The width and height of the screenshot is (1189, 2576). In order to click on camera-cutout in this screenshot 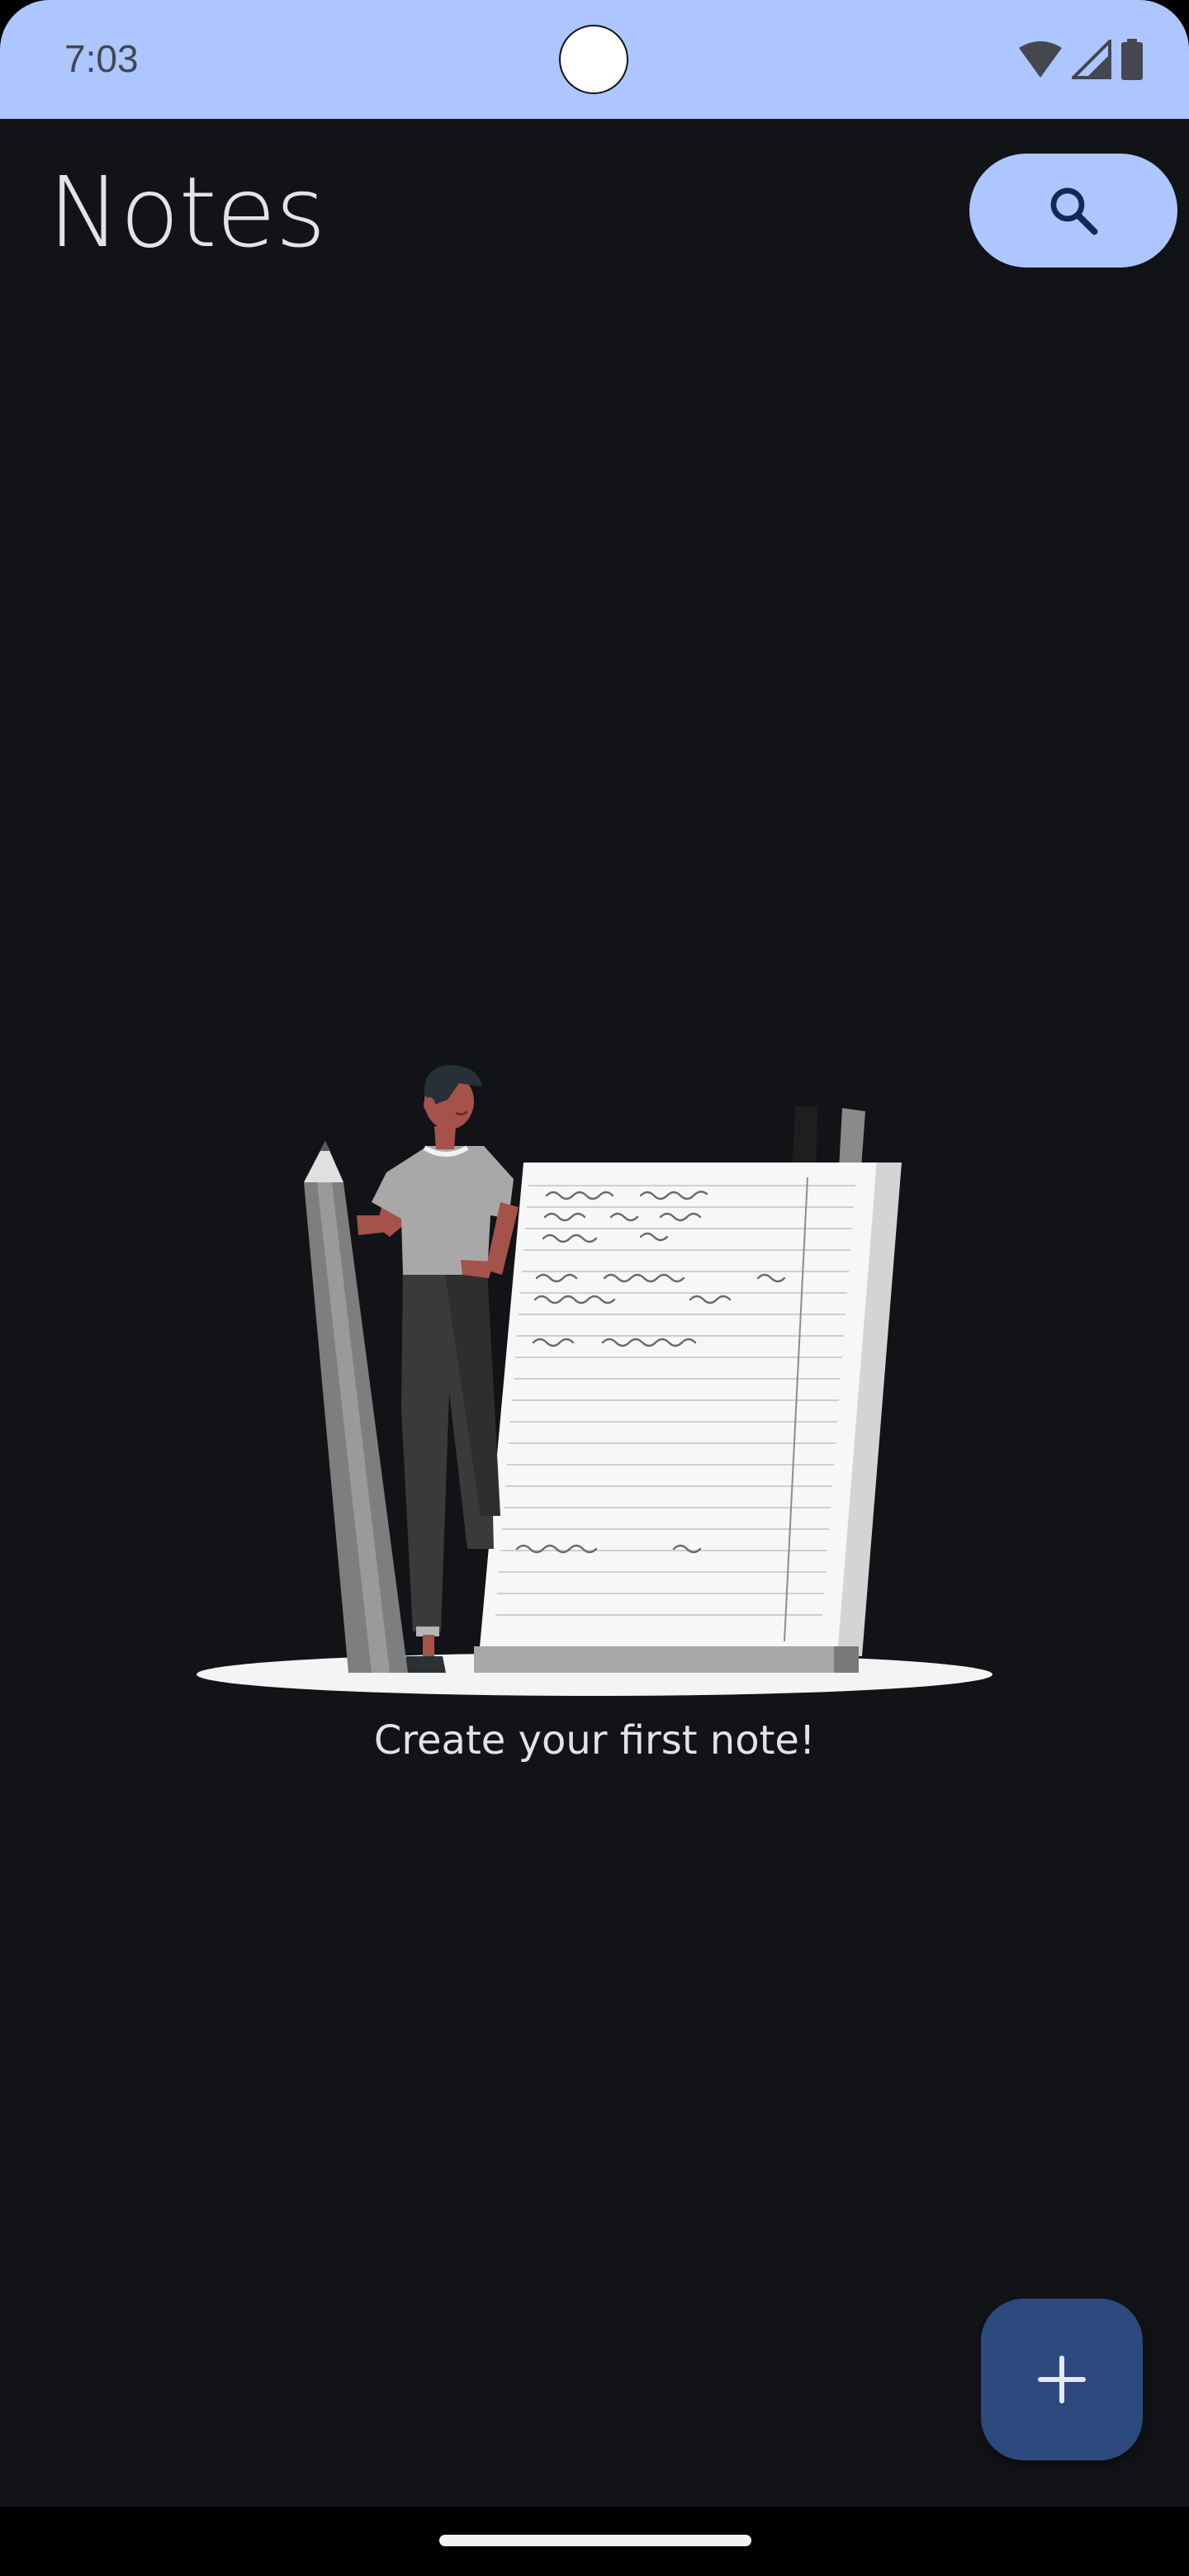, I will do `click(593, 59)`.